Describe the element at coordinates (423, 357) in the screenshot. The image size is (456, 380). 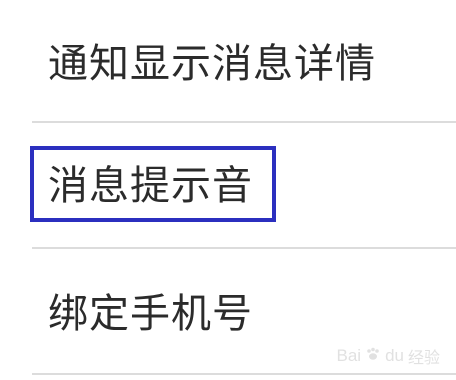
I see `watermark-sub: 经验` at that location.